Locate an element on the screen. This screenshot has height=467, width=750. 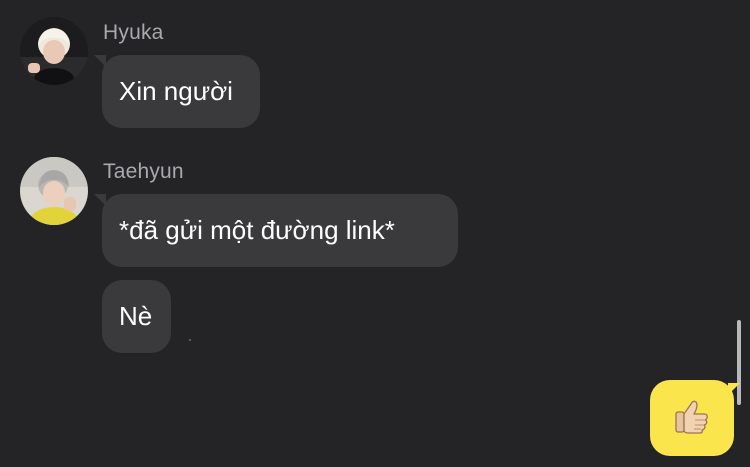
message-bubble: Nè is located at coordinates (136, 316).